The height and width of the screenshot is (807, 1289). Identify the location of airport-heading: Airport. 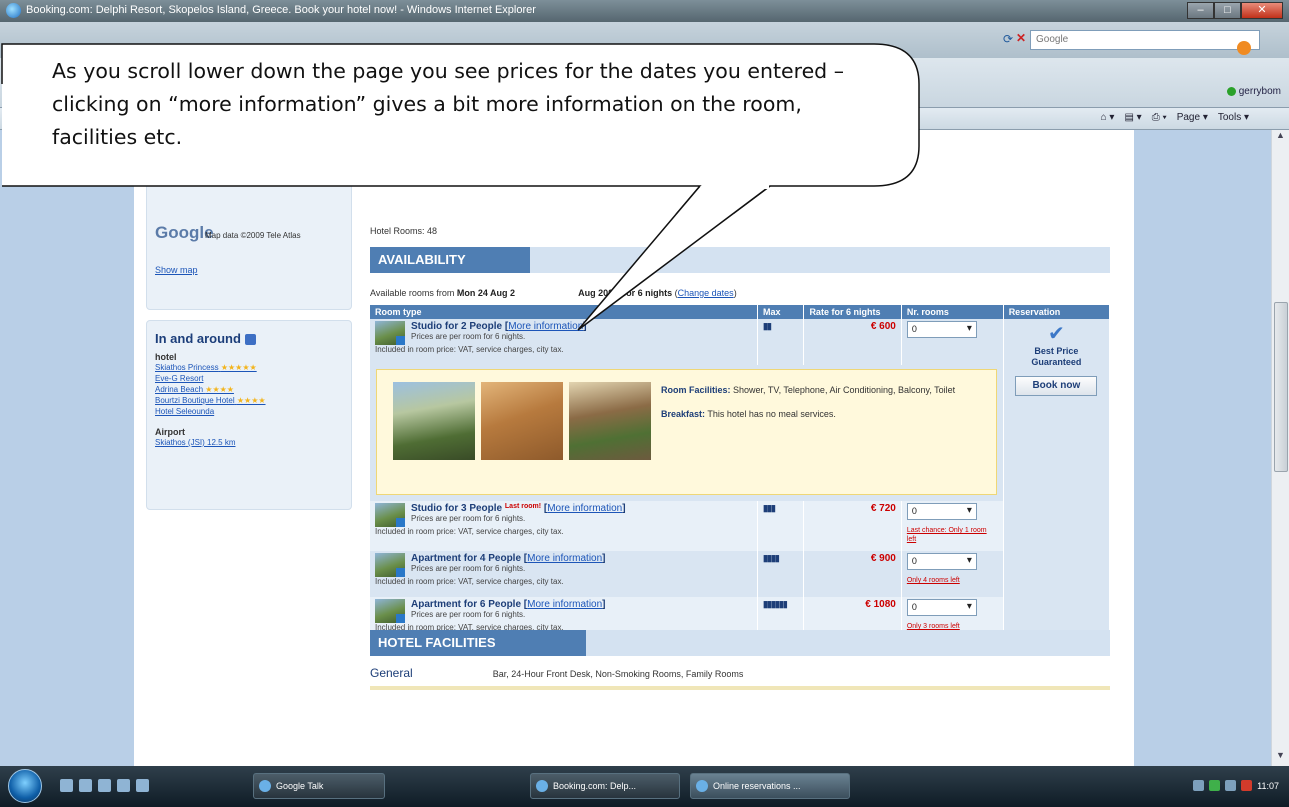
(170, 432).